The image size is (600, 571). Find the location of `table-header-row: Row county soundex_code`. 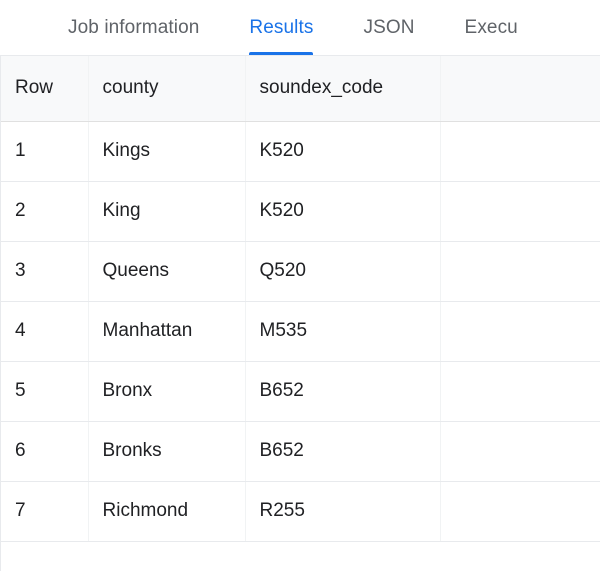

table-header-row: Row county soundex_code is located at coordinates (300, 89).